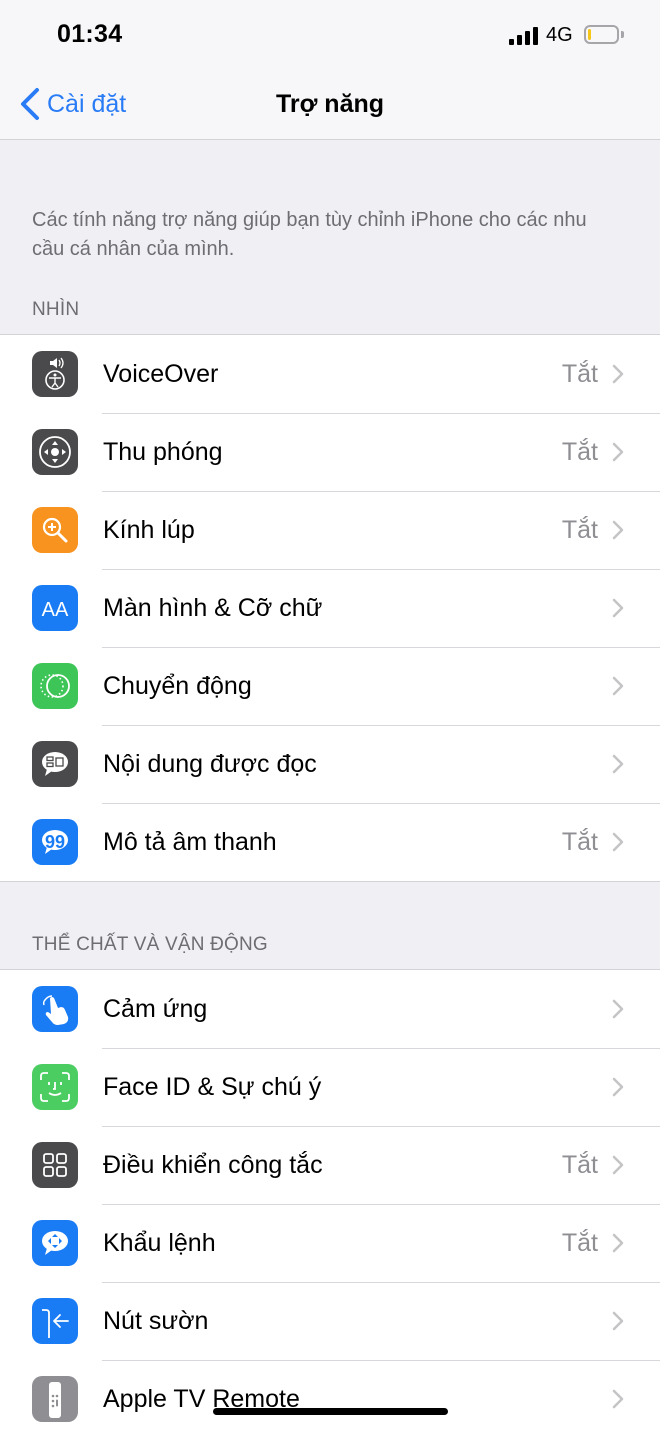  What do you see at coordinates (601, 34) in the screenshot?
I see `battery-icon` at bounding box center [601, 34].